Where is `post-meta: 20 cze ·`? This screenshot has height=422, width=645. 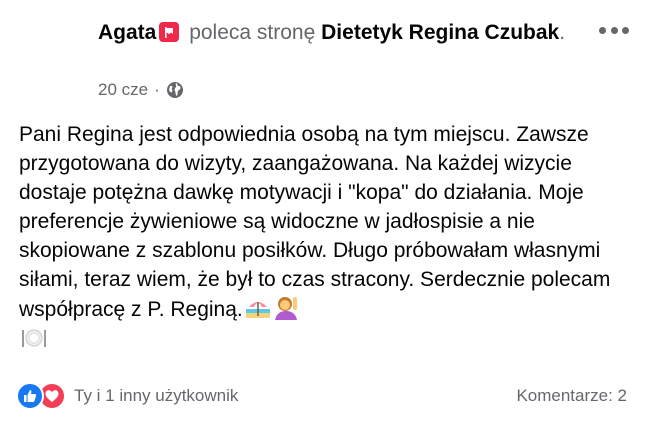 post-meta: 20 cze · is located at coordinates (141, 90).